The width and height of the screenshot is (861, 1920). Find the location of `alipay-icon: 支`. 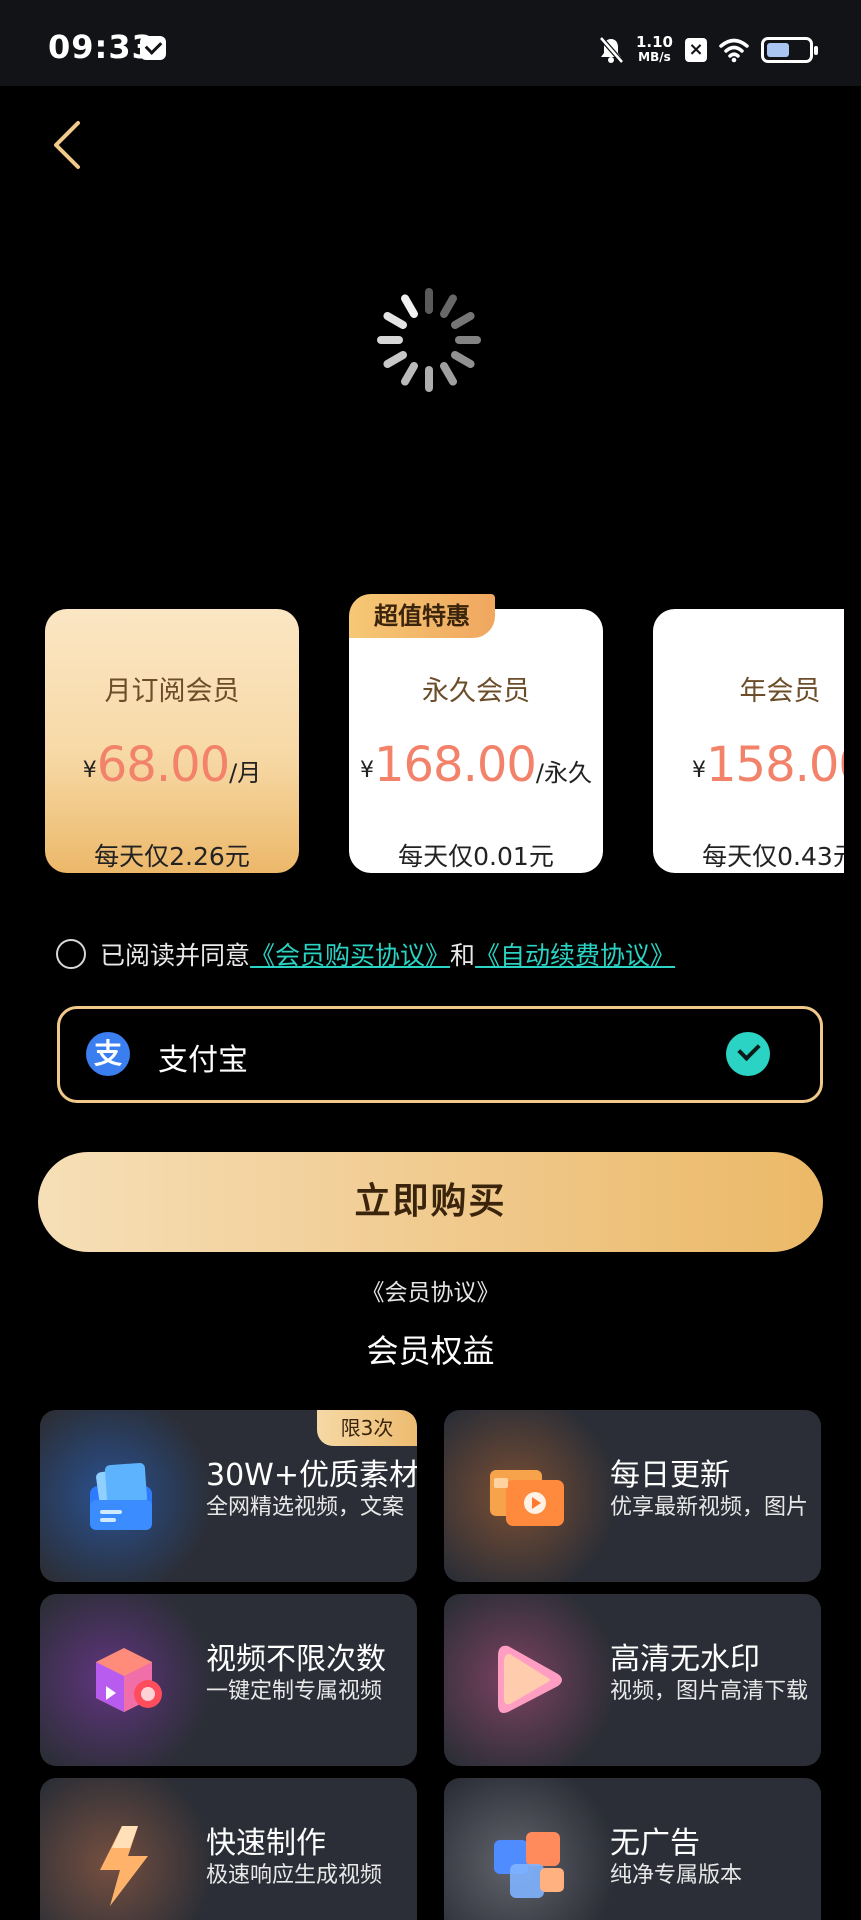

alipay-icon: 支 is located at coordinates (108, 1054).